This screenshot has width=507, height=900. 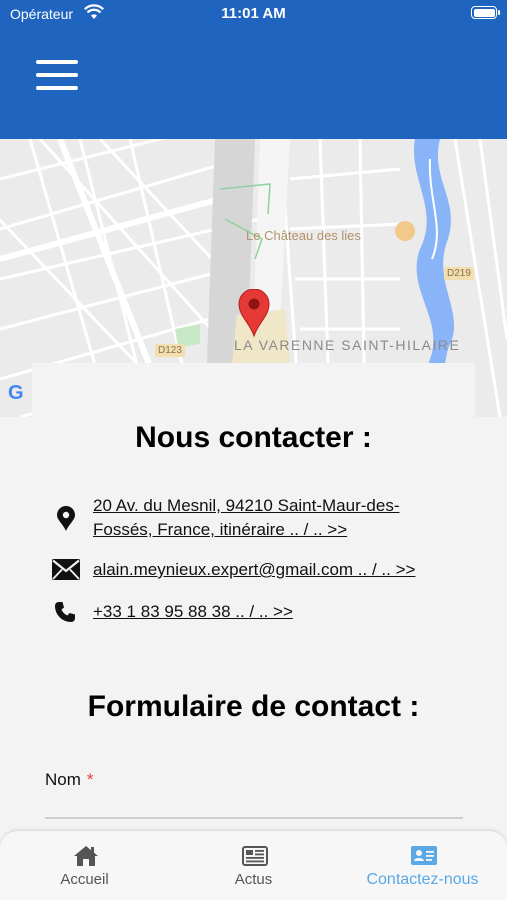 I want to click on location-pin-icon, so click(x=66, y=518).